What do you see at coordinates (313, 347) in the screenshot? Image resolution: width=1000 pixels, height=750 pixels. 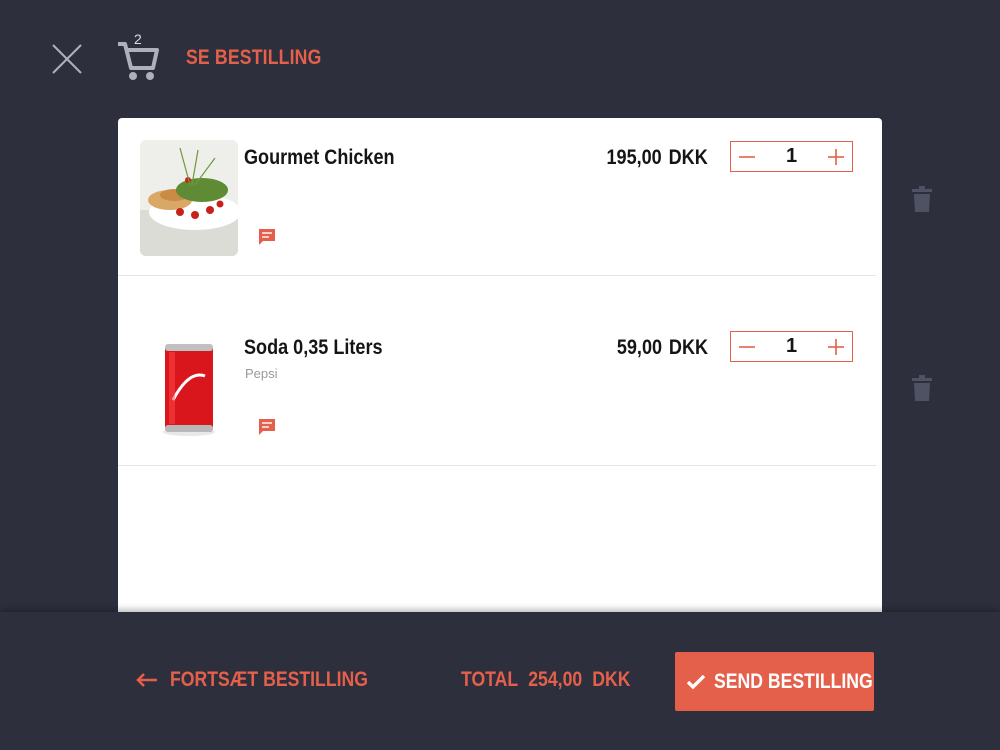 I see `item-name: Soda 0,35 Liters` at bounding box center [313, 347].